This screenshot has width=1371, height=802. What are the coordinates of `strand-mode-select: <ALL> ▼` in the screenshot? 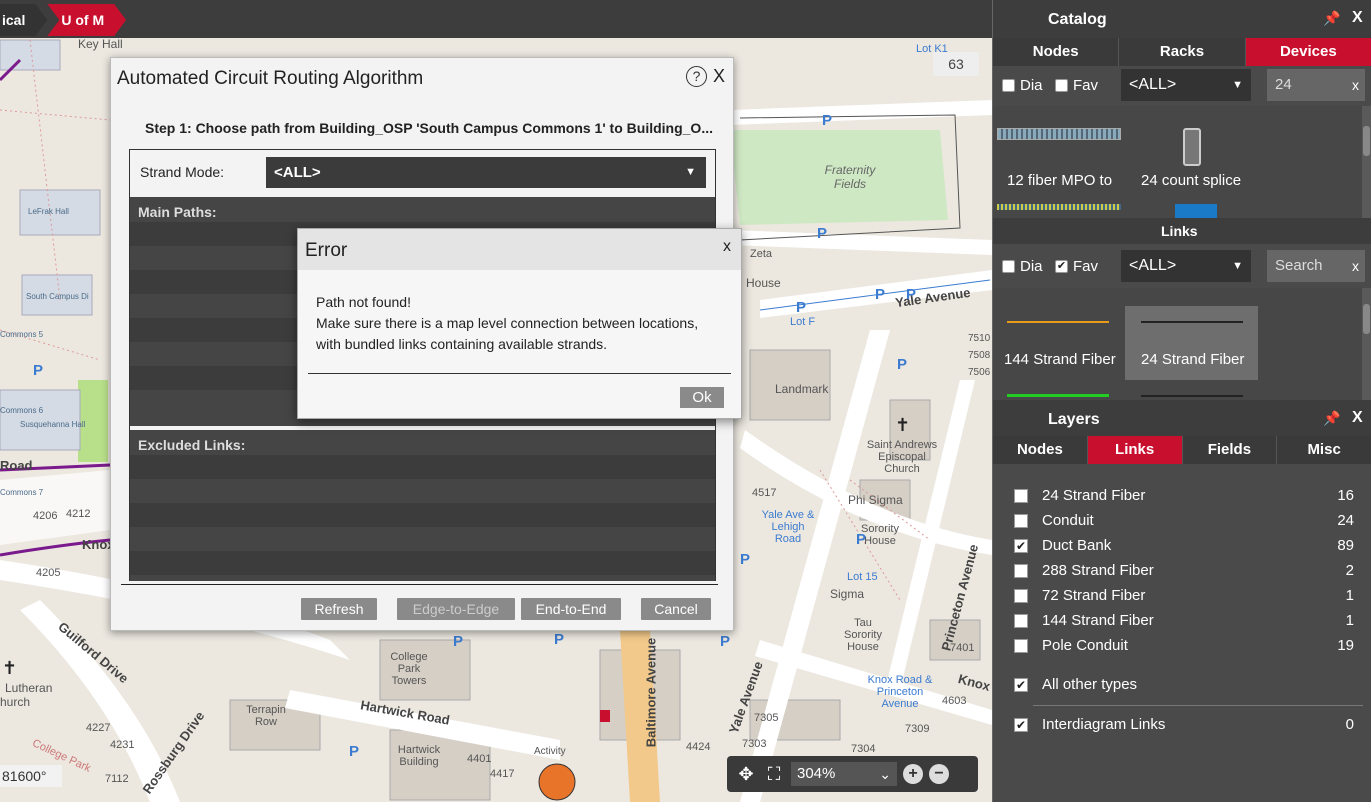 It's located at (486, 172).